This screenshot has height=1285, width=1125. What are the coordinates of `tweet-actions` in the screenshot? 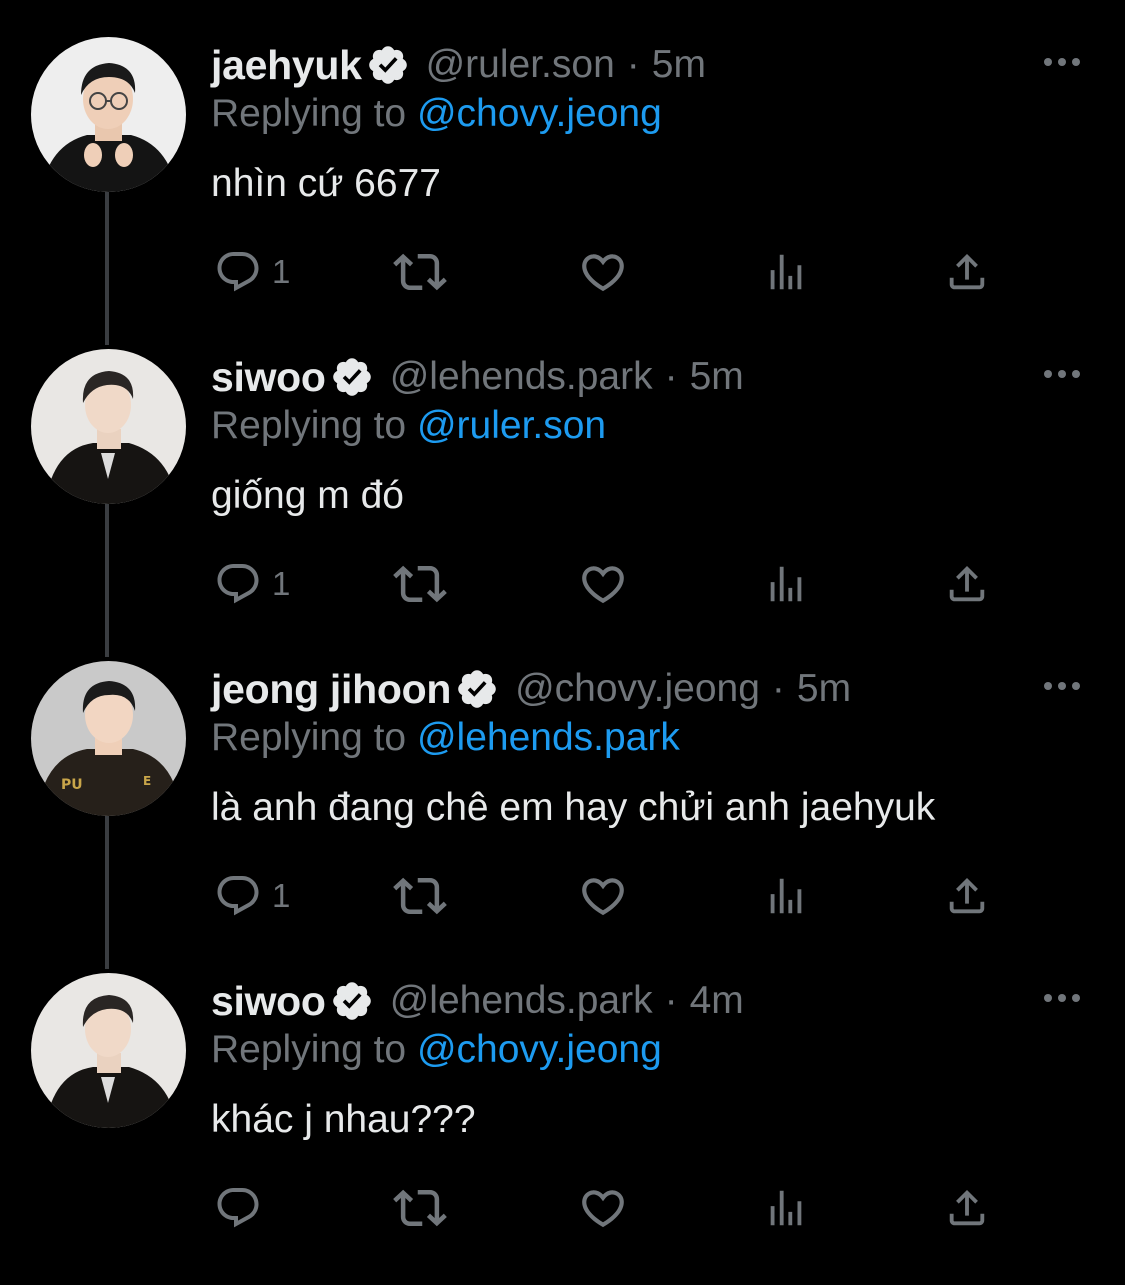 It's located at (562, 1208).